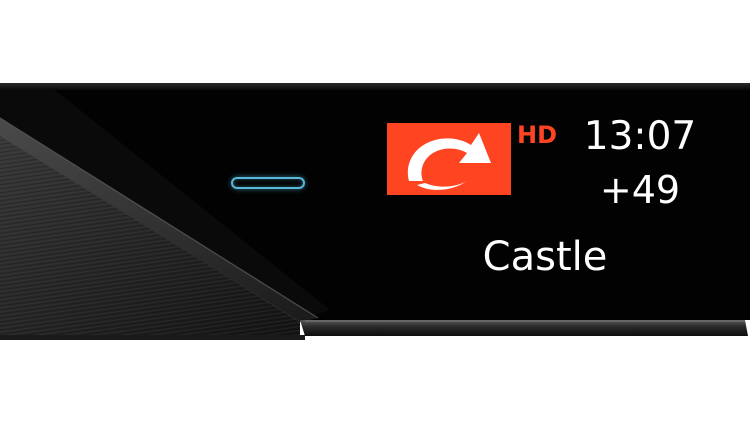 The image size is (750, 422). Describe the element at coordinates (545, 257) in the screenshot. I see `program-title: Castle` at that location.